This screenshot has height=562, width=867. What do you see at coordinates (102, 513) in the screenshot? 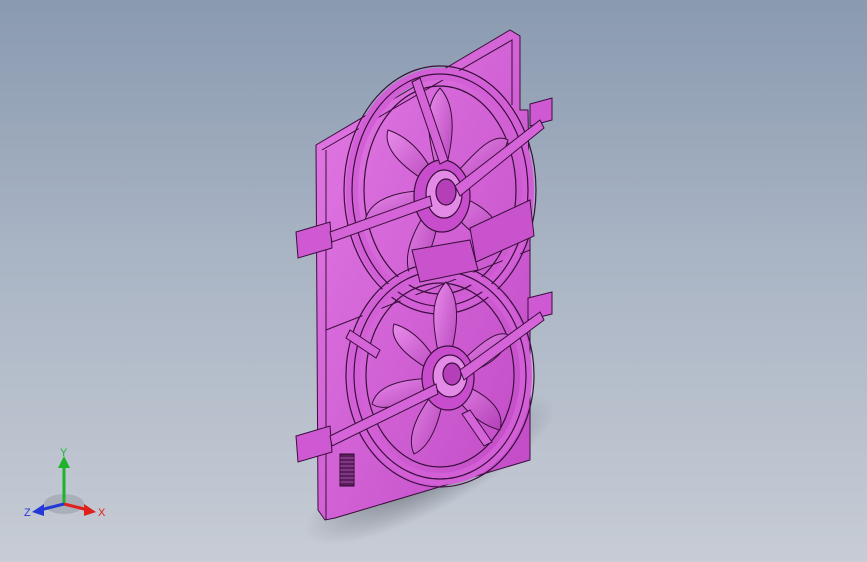
I see `x-axis-label: X` at bounding box center [102, 513].